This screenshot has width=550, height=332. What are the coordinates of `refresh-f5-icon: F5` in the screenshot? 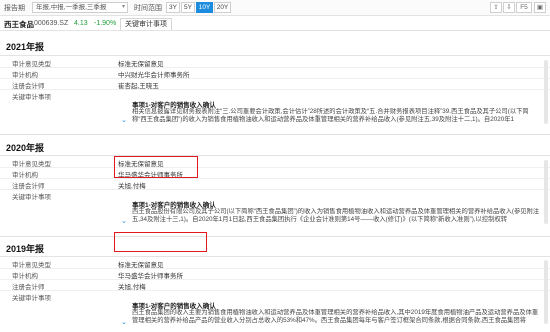 It's located at (524, 7).